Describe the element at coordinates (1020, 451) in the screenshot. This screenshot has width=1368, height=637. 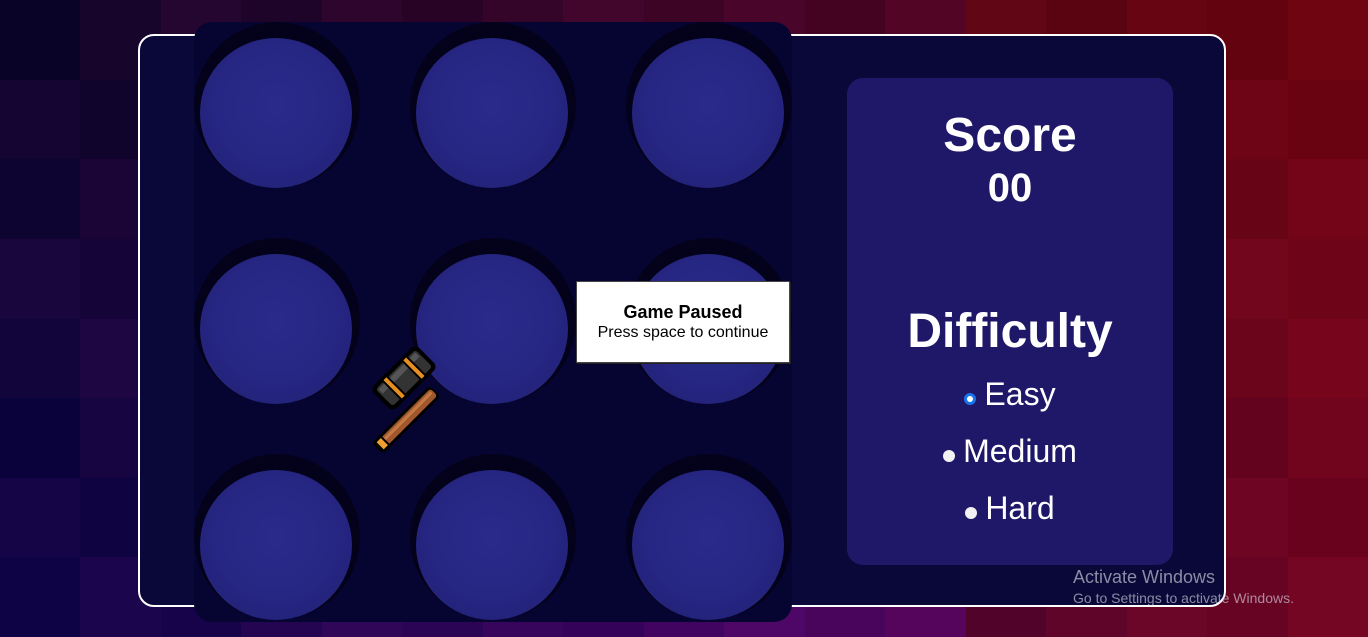
I see `medium-label: Medium` at that location.